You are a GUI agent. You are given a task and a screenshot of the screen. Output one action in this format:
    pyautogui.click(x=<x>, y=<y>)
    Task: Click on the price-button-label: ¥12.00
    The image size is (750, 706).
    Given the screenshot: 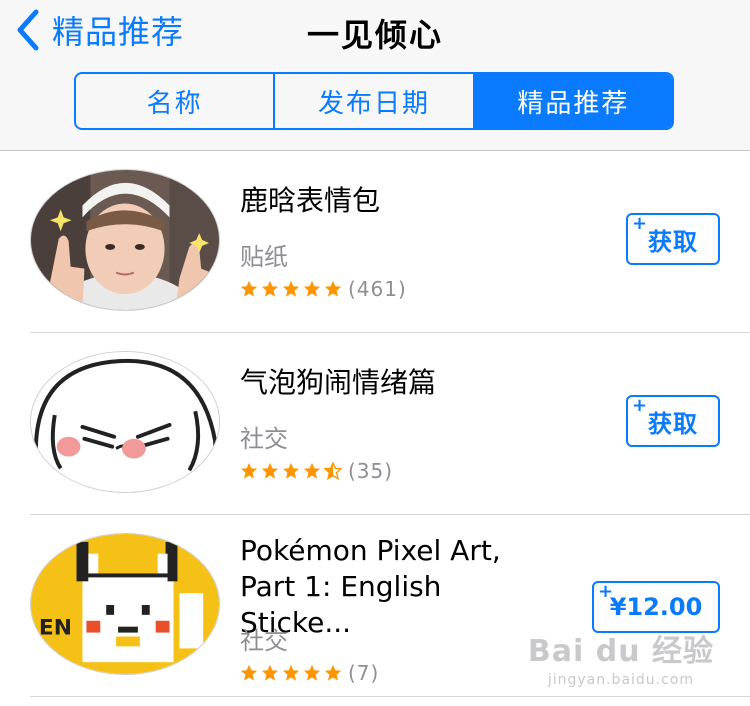 What is the action you would take?
    pyautogui.click(x=656, y=607)
    